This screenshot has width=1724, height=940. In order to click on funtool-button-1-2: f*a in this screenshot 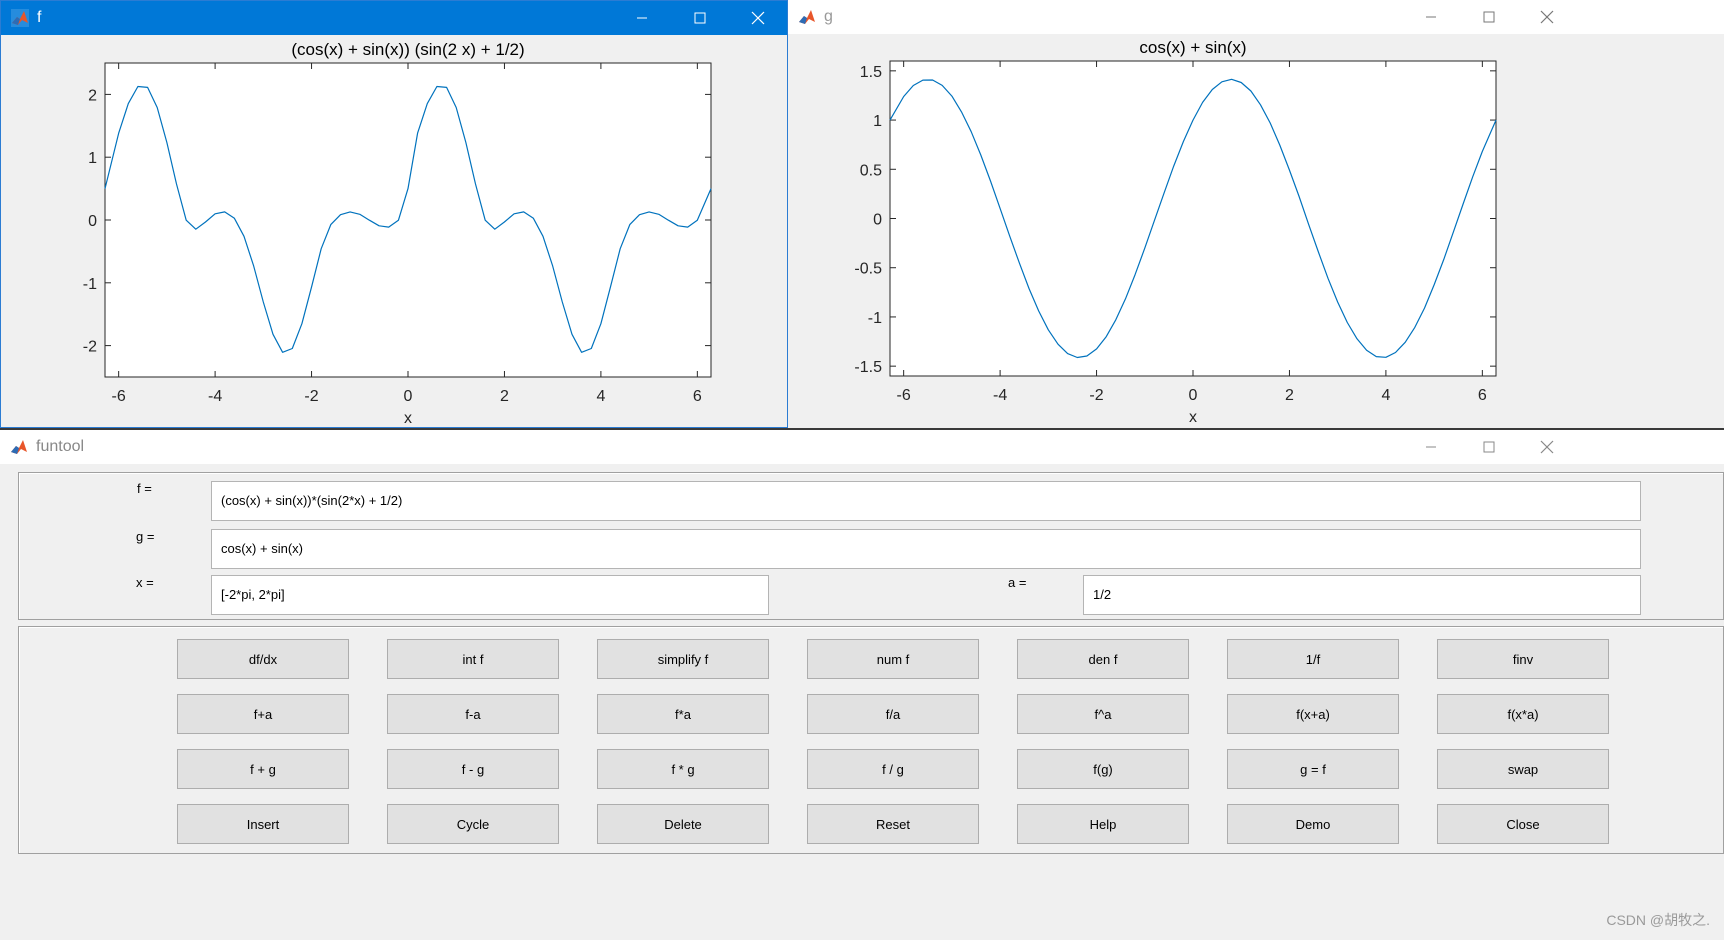, I will do `click(683, 714)`.